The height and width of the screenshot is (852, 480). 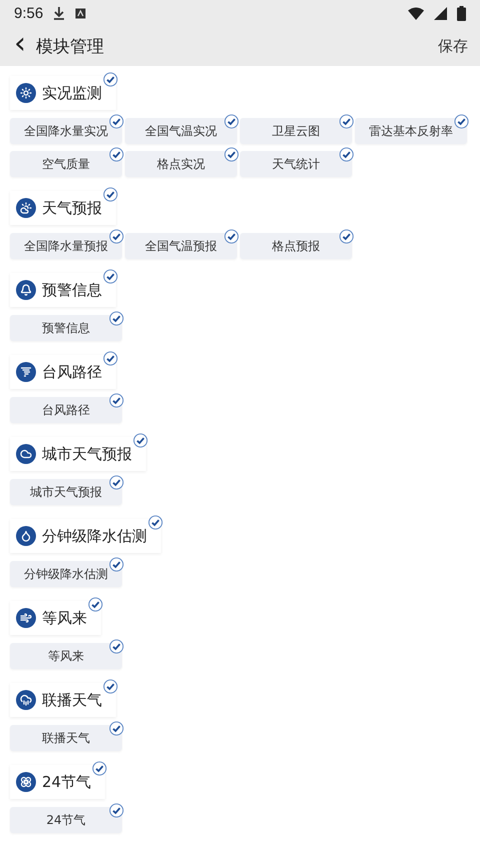 What do you see at coordinates (72, 372) in the screenshot?
I see `module-title: 台风路径` at bounding box center [72, 372].